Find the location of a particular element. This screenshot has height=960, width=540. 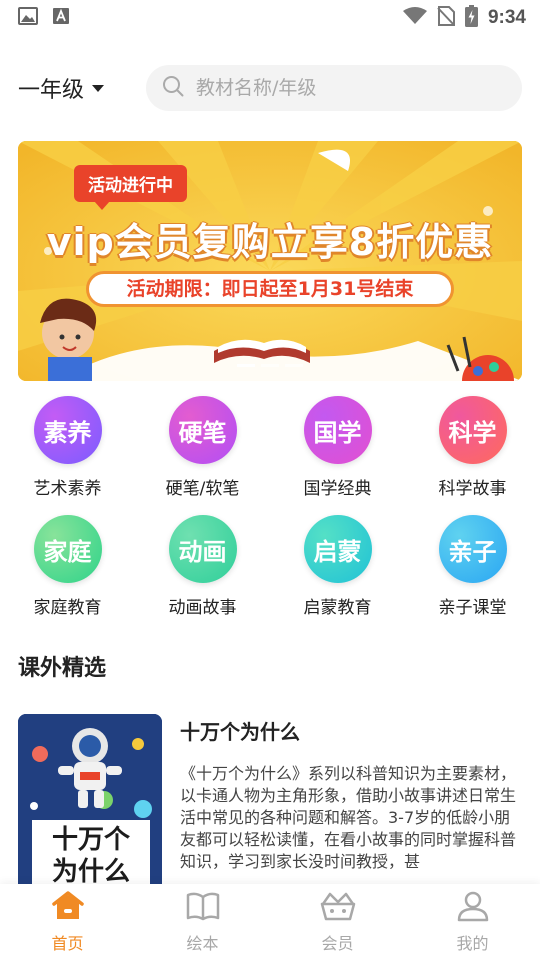

category-item: 科学 科学故事 is located at coordinates (472, 447).